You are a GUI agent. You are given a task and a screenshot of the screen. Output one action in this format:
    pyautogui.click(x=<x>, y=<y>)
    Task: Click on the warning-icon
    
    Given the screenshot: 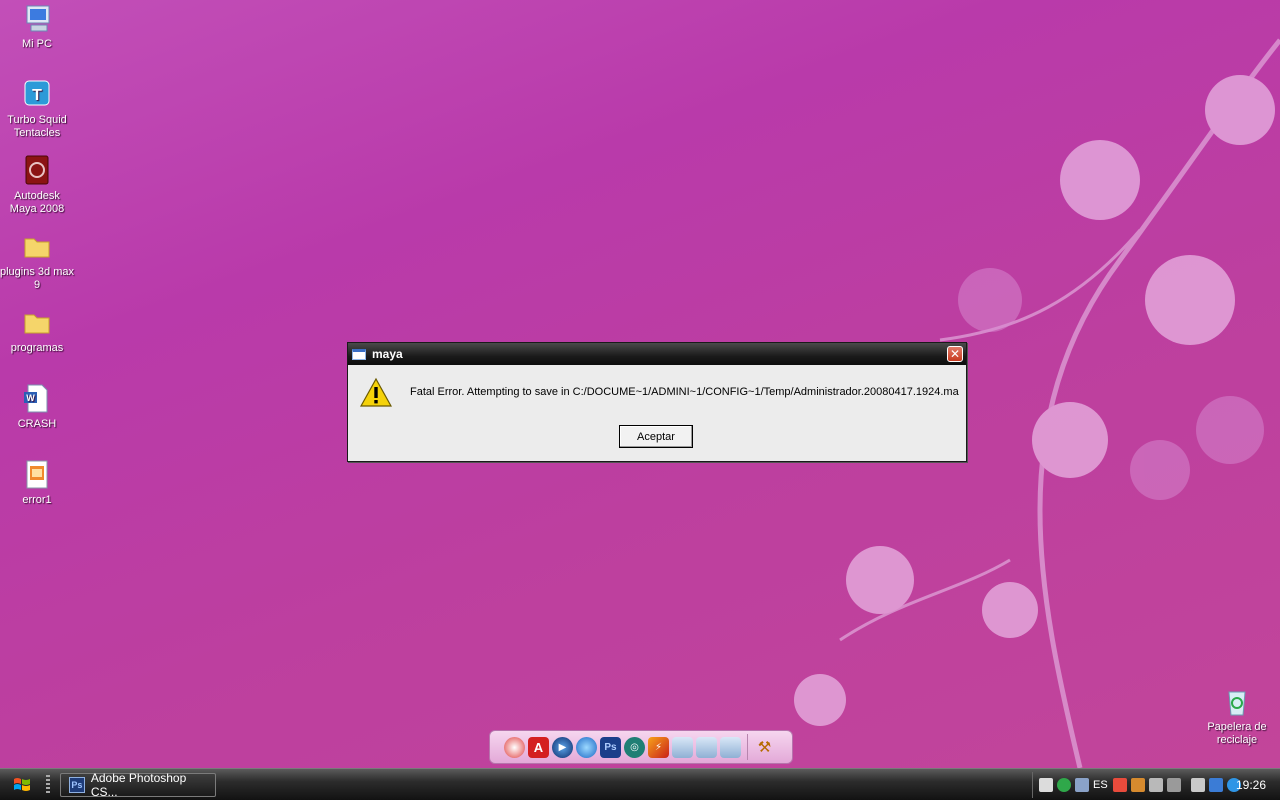 What is the action you would take?
    pyautogui.click(x=376, y=392)
    